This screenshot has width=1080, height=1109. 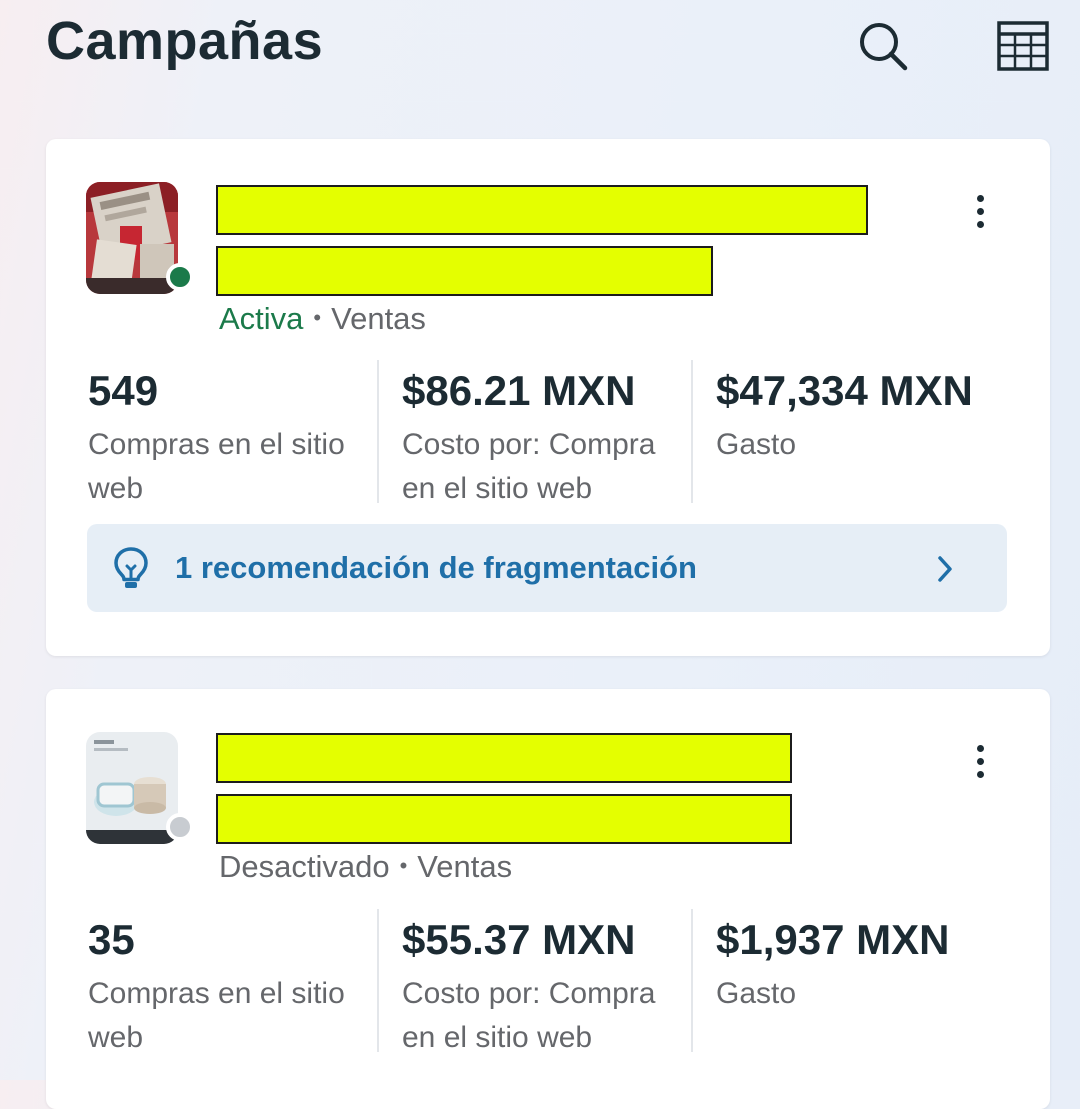 What do you see at coordinates (131, 567) in the screenshot?
I see `lightbulb-icon` at bounding box center [131, 567].